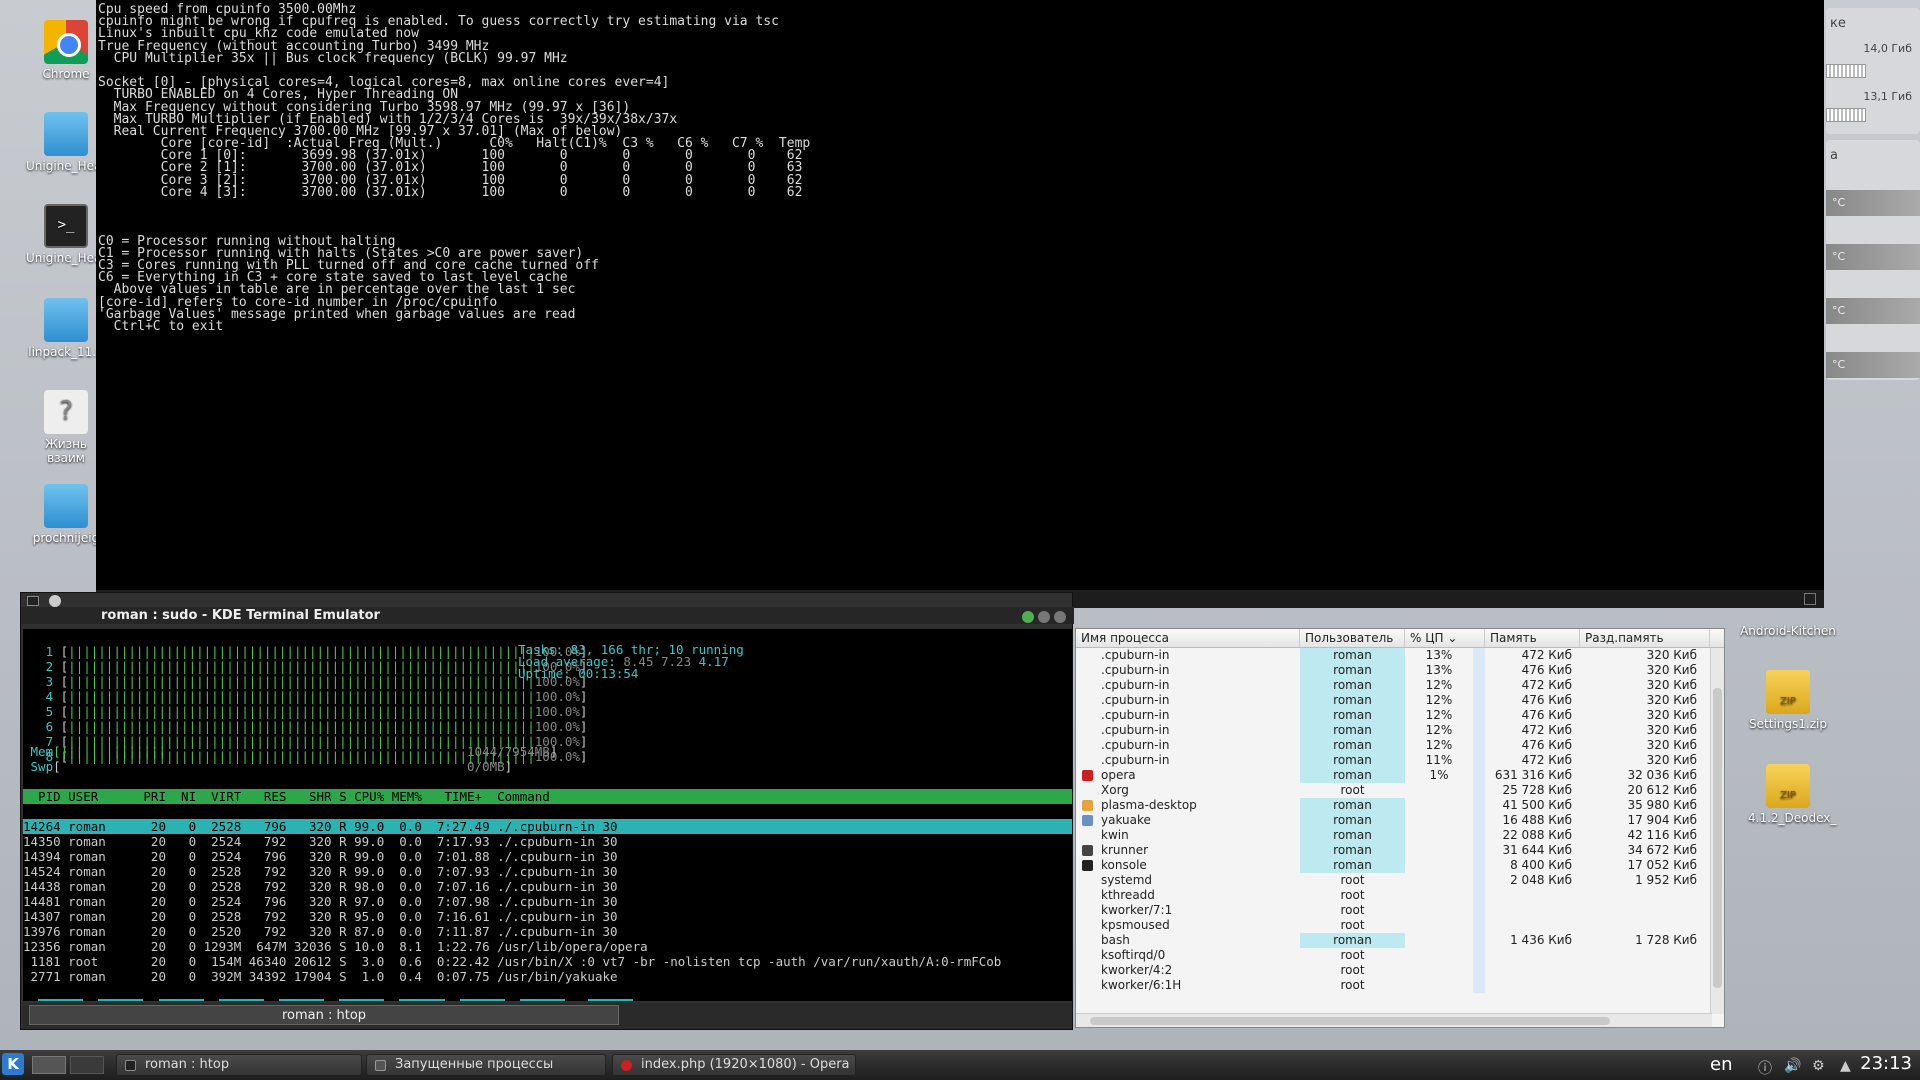 The height and width of the screenshot is (1080, 1920). Describe the element at coordinates (109, 751) in the screenshot. I see `mem-usage-bar: [||||||||||||||` at that location.